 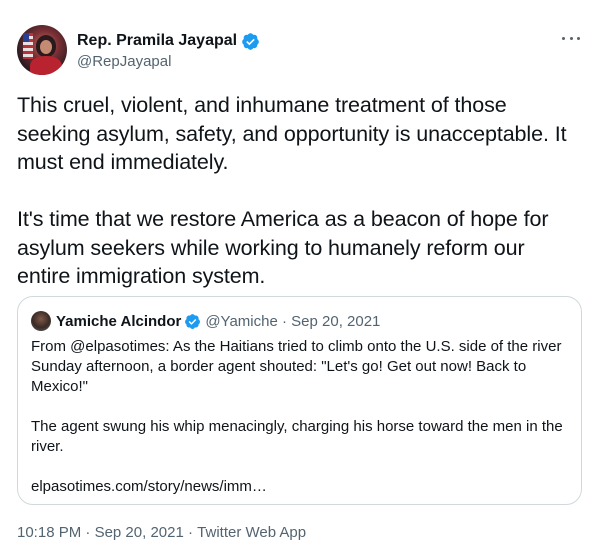 What do you see at coordinates (139, 532) in the screenshot?
I see `tweet-date: Sep 20, 2021` at bounding box center [139, 532].